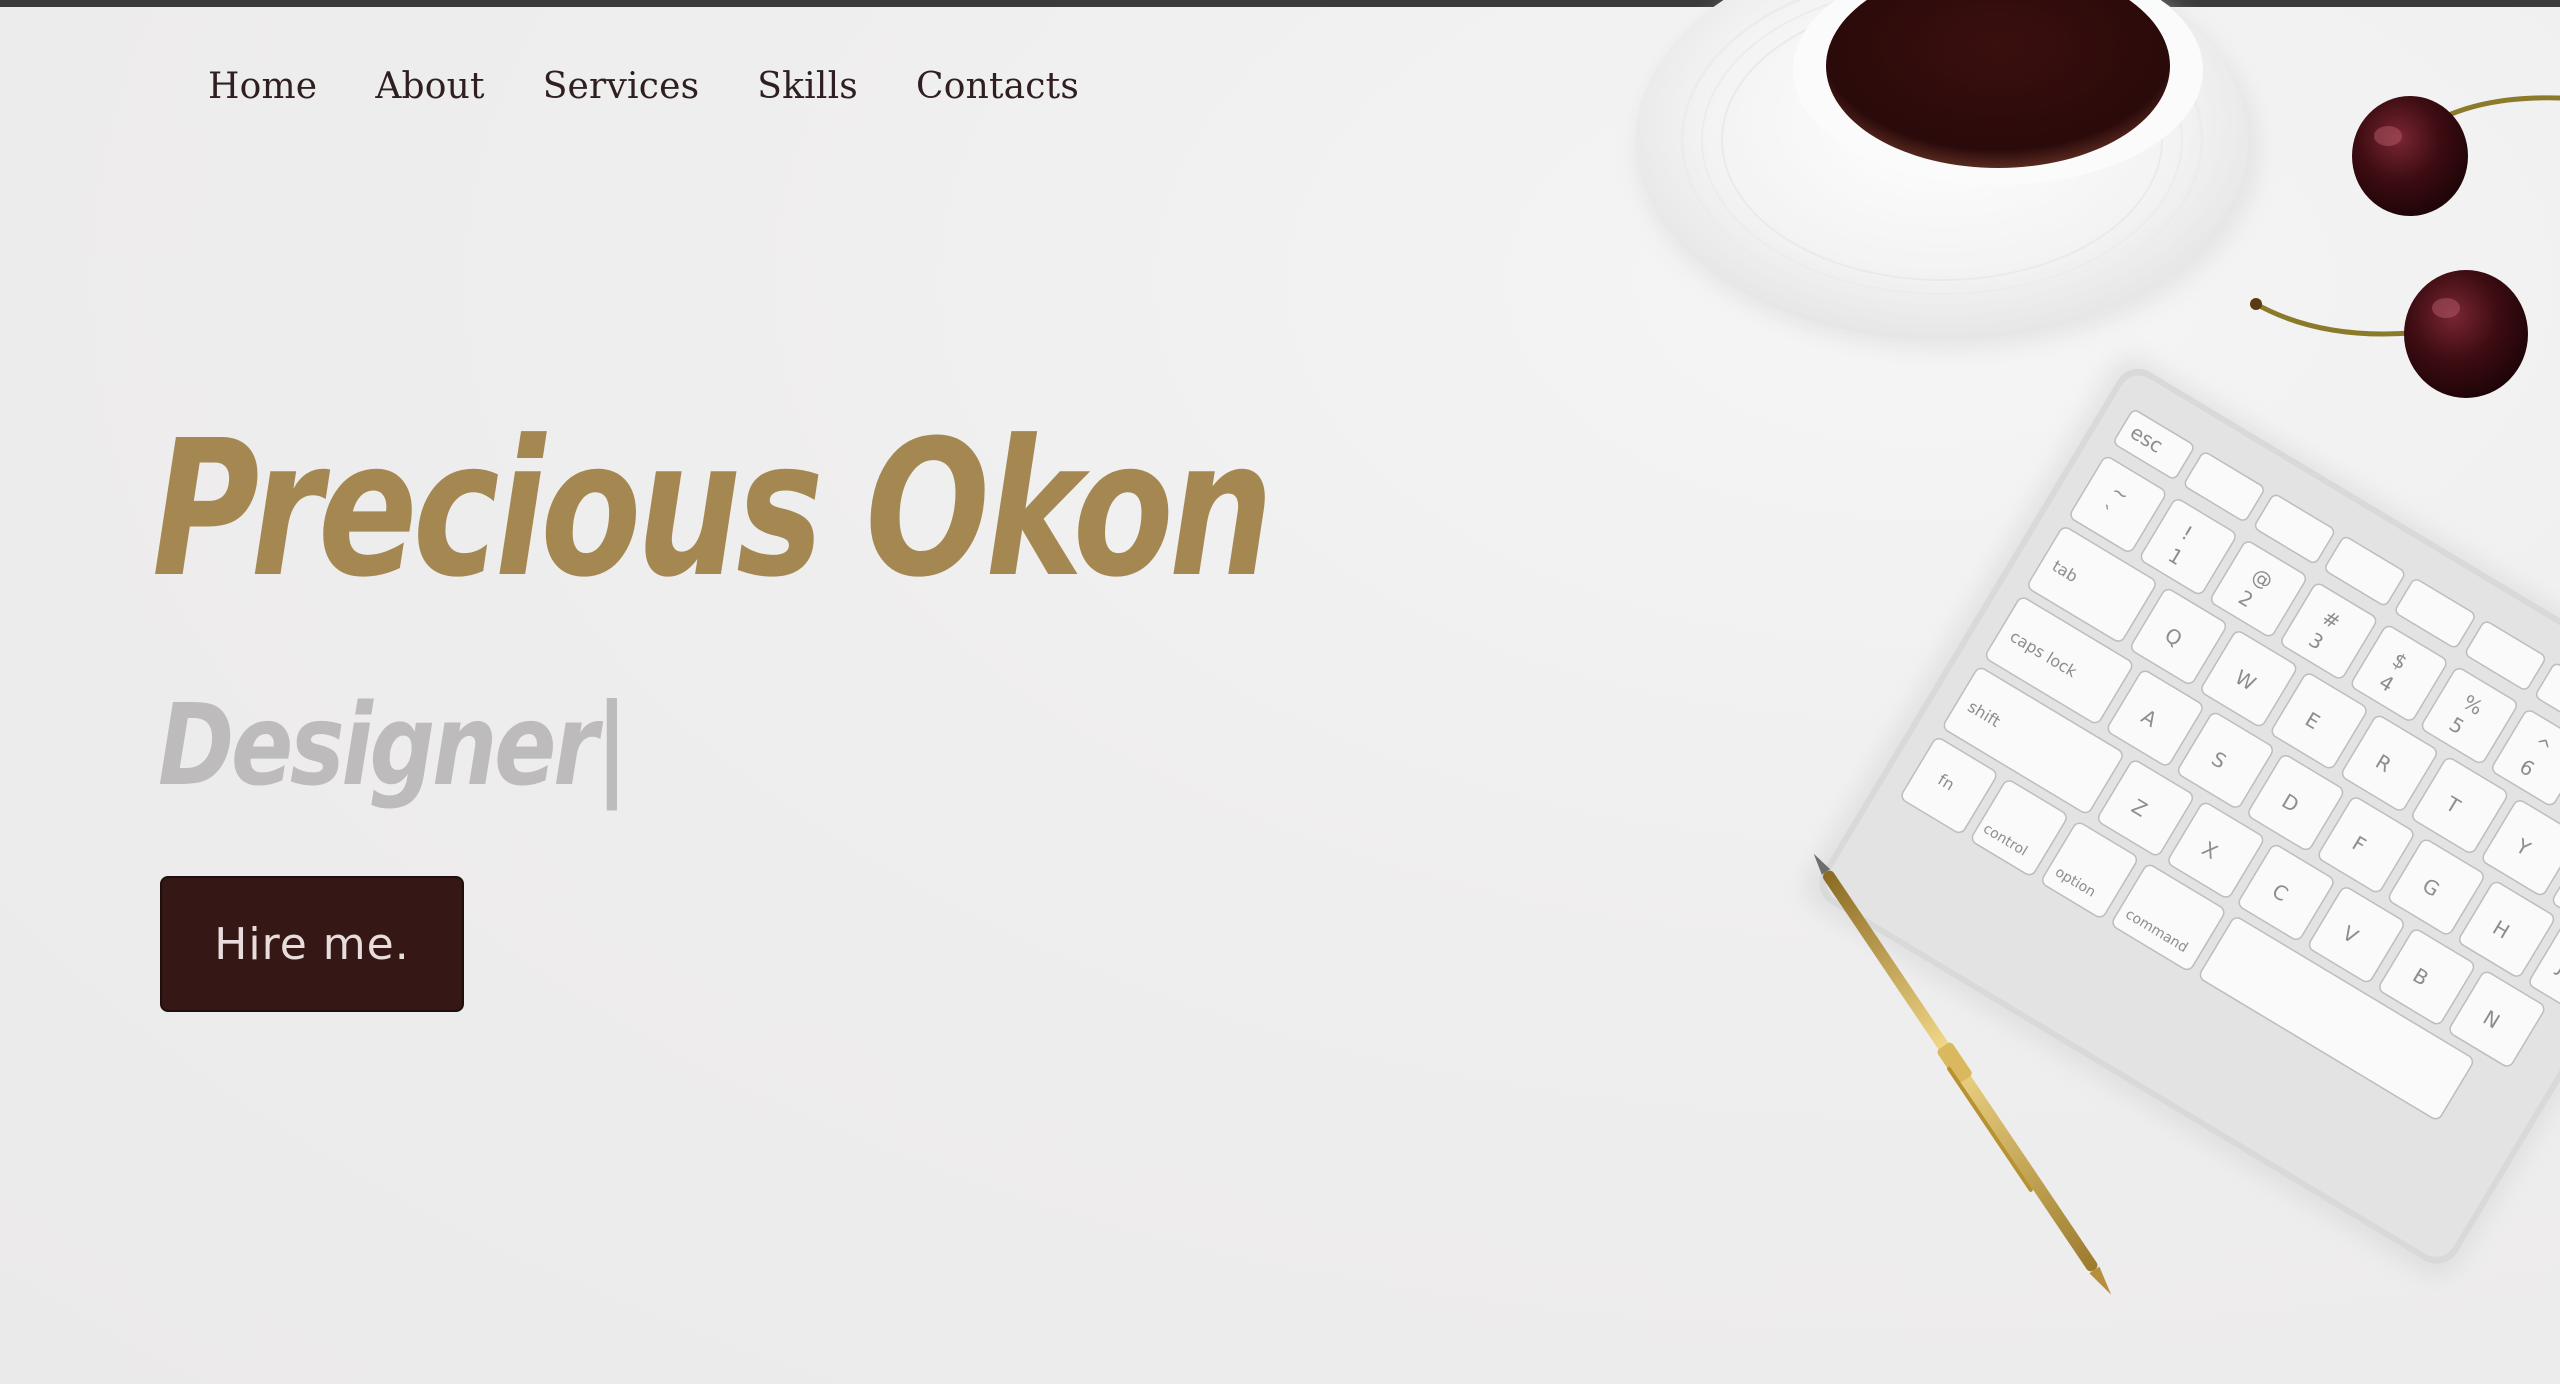  Describe the element at coordinates (393, 746) in the screenshot. I see `hero-role-typing-text: Designer|` at that location.